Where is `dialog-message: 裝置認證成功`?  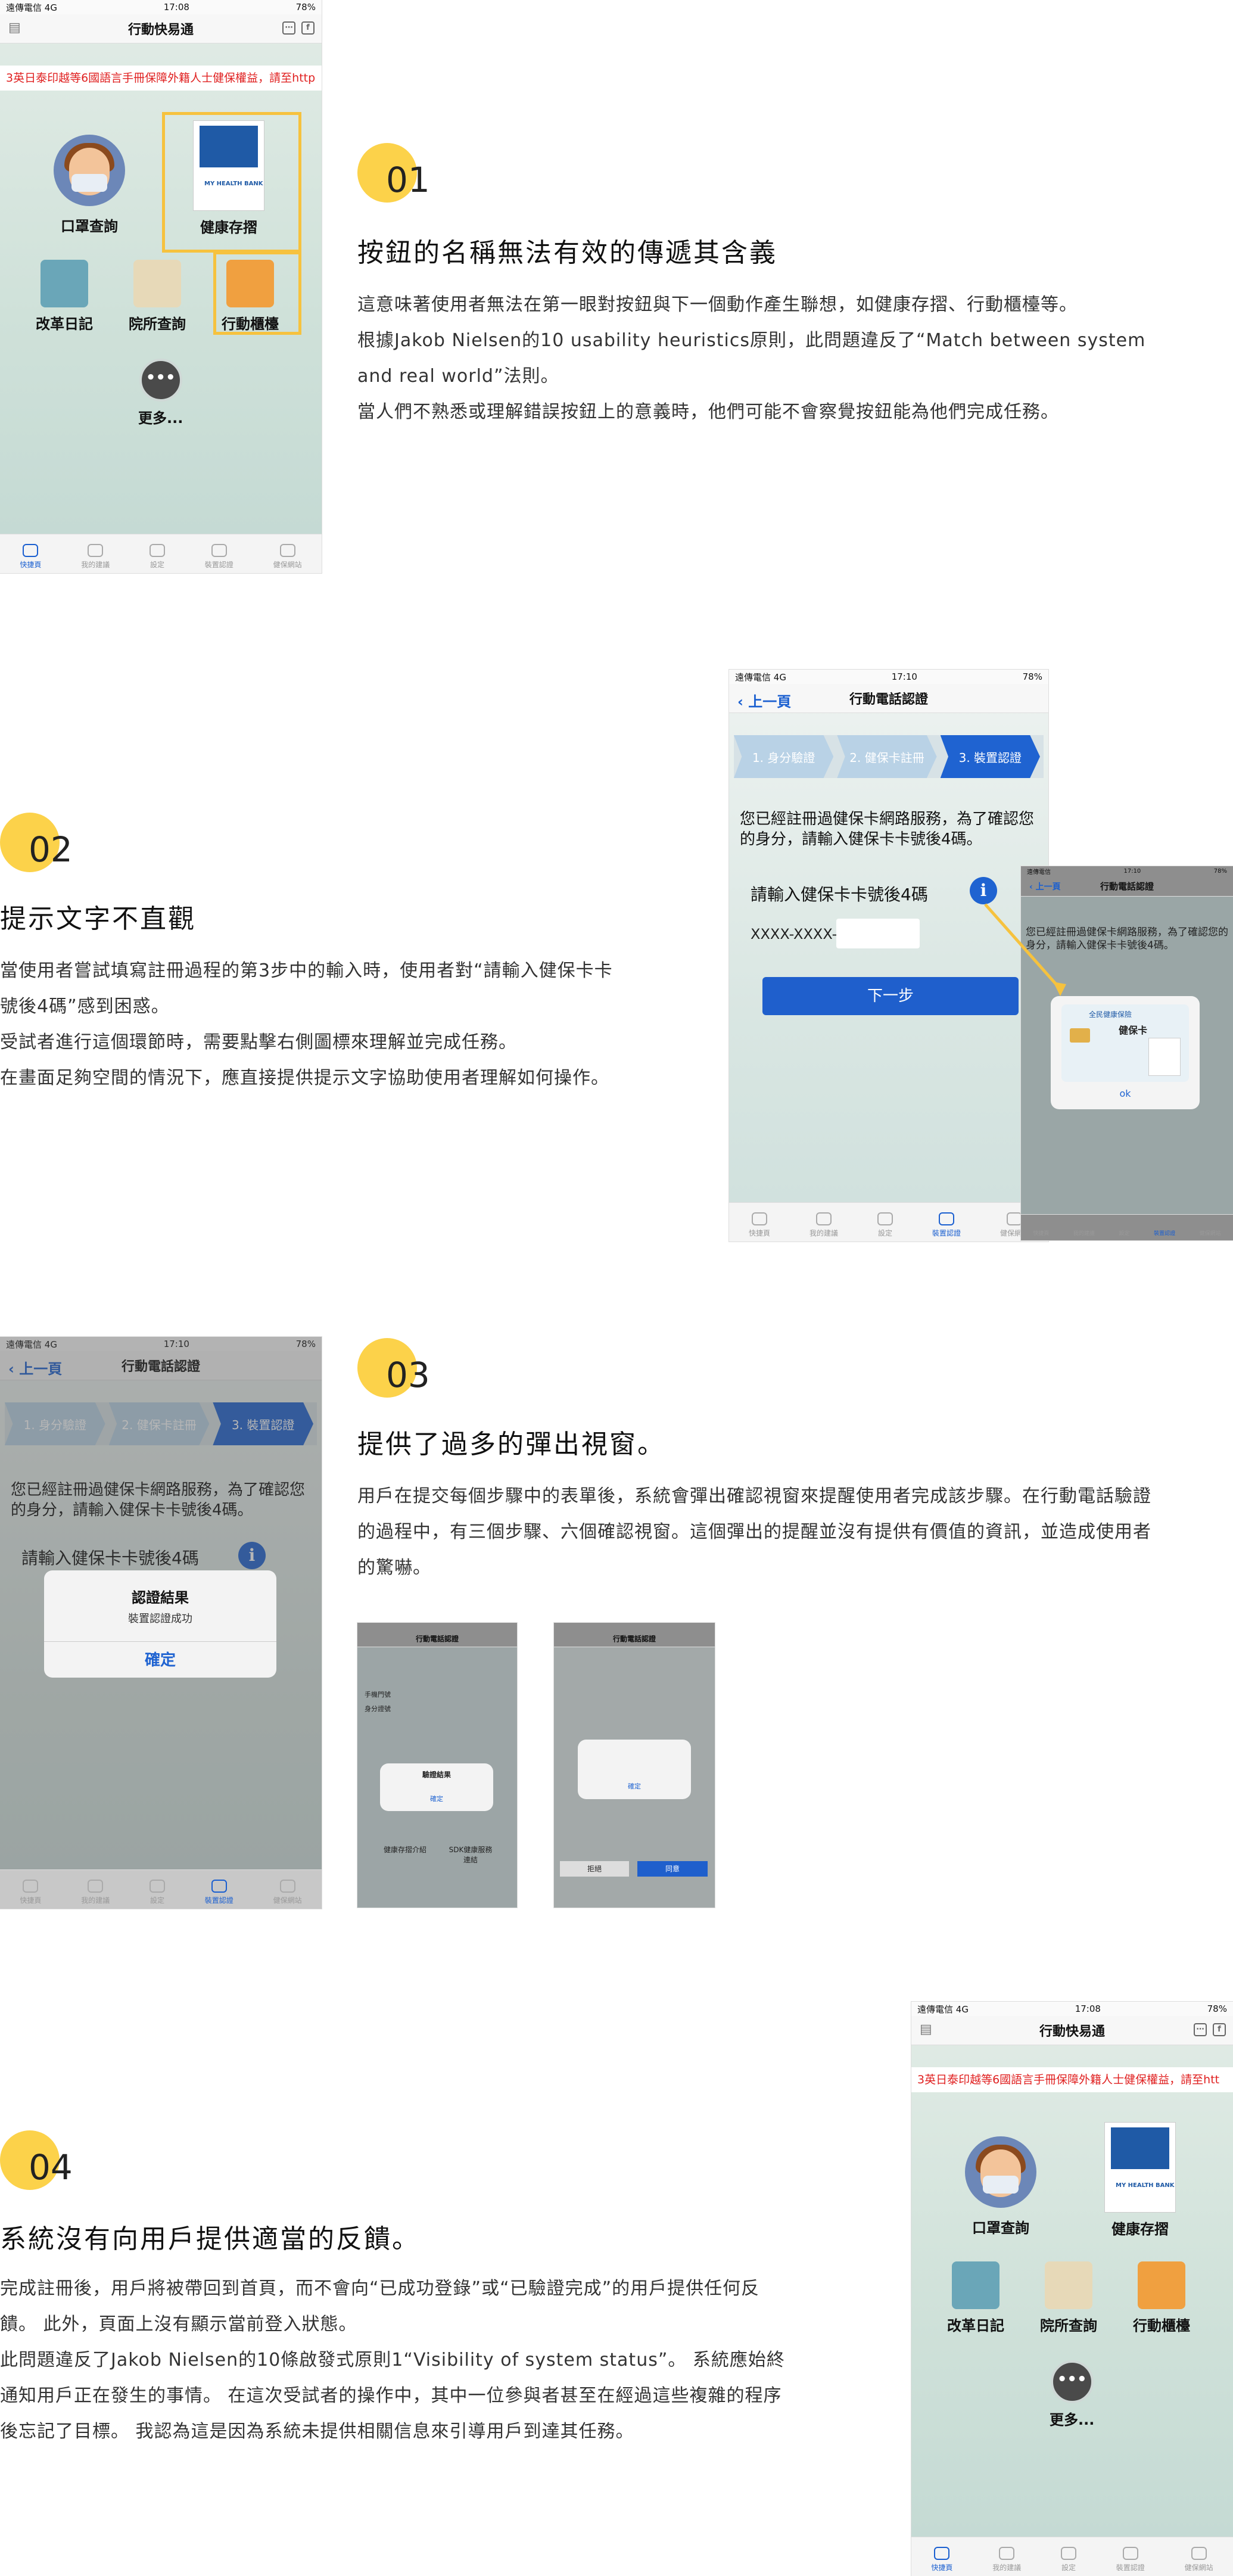
dialog-message: 裝置認證成功 is located at coordinates (160, 1619).